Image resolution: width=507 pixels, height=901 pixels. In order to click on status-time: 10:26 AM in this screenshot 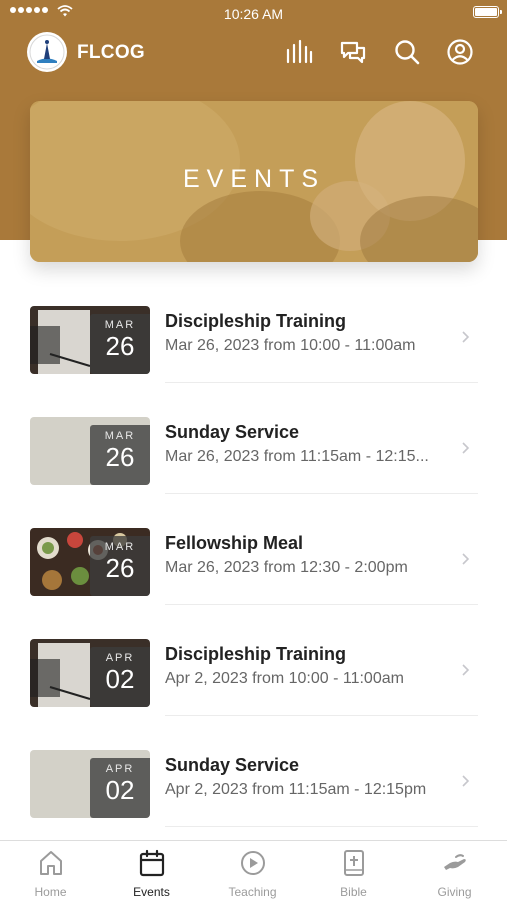, I will do `click(253, 14)`.